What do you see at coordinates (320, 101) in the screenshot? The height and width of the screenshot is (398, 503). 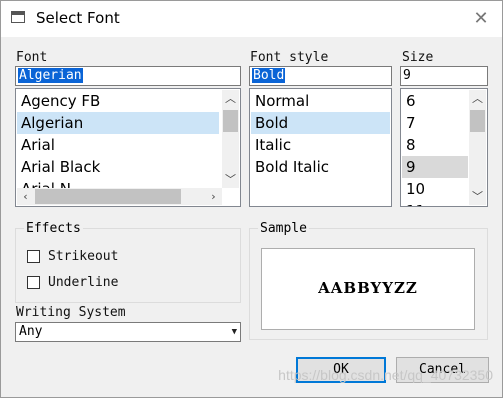 I see `style-list-item: Normal` at bounding box center [320, 101].